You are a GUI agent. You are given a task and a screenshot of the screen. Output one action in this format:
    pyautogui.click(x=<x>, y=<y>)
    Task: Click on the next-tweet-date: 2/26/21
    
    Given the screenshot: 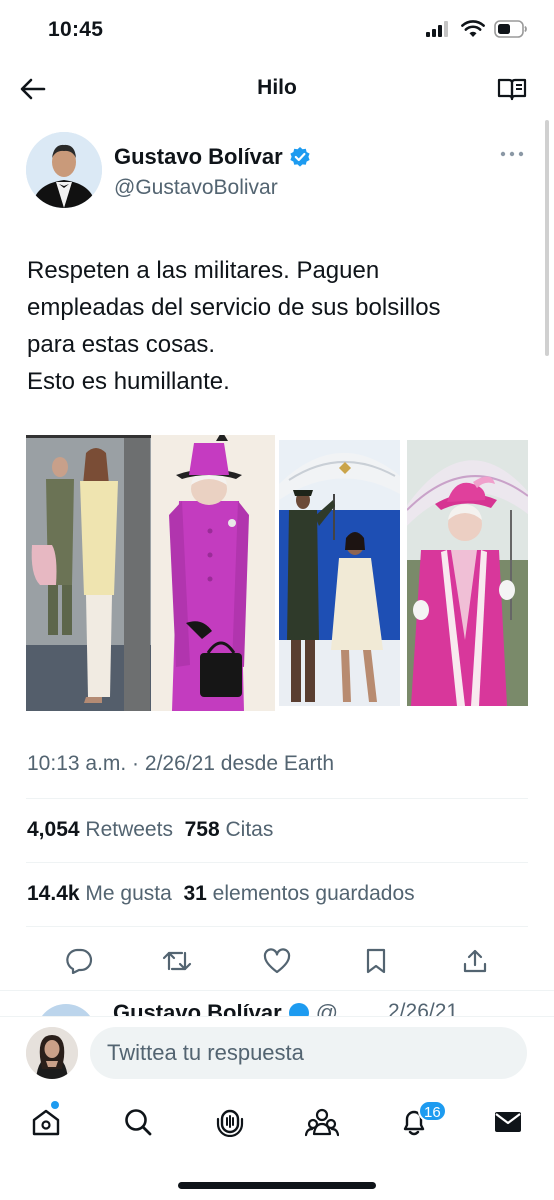 What is the action you would take?
    pyautogui.click(x=423, y=1008)
    